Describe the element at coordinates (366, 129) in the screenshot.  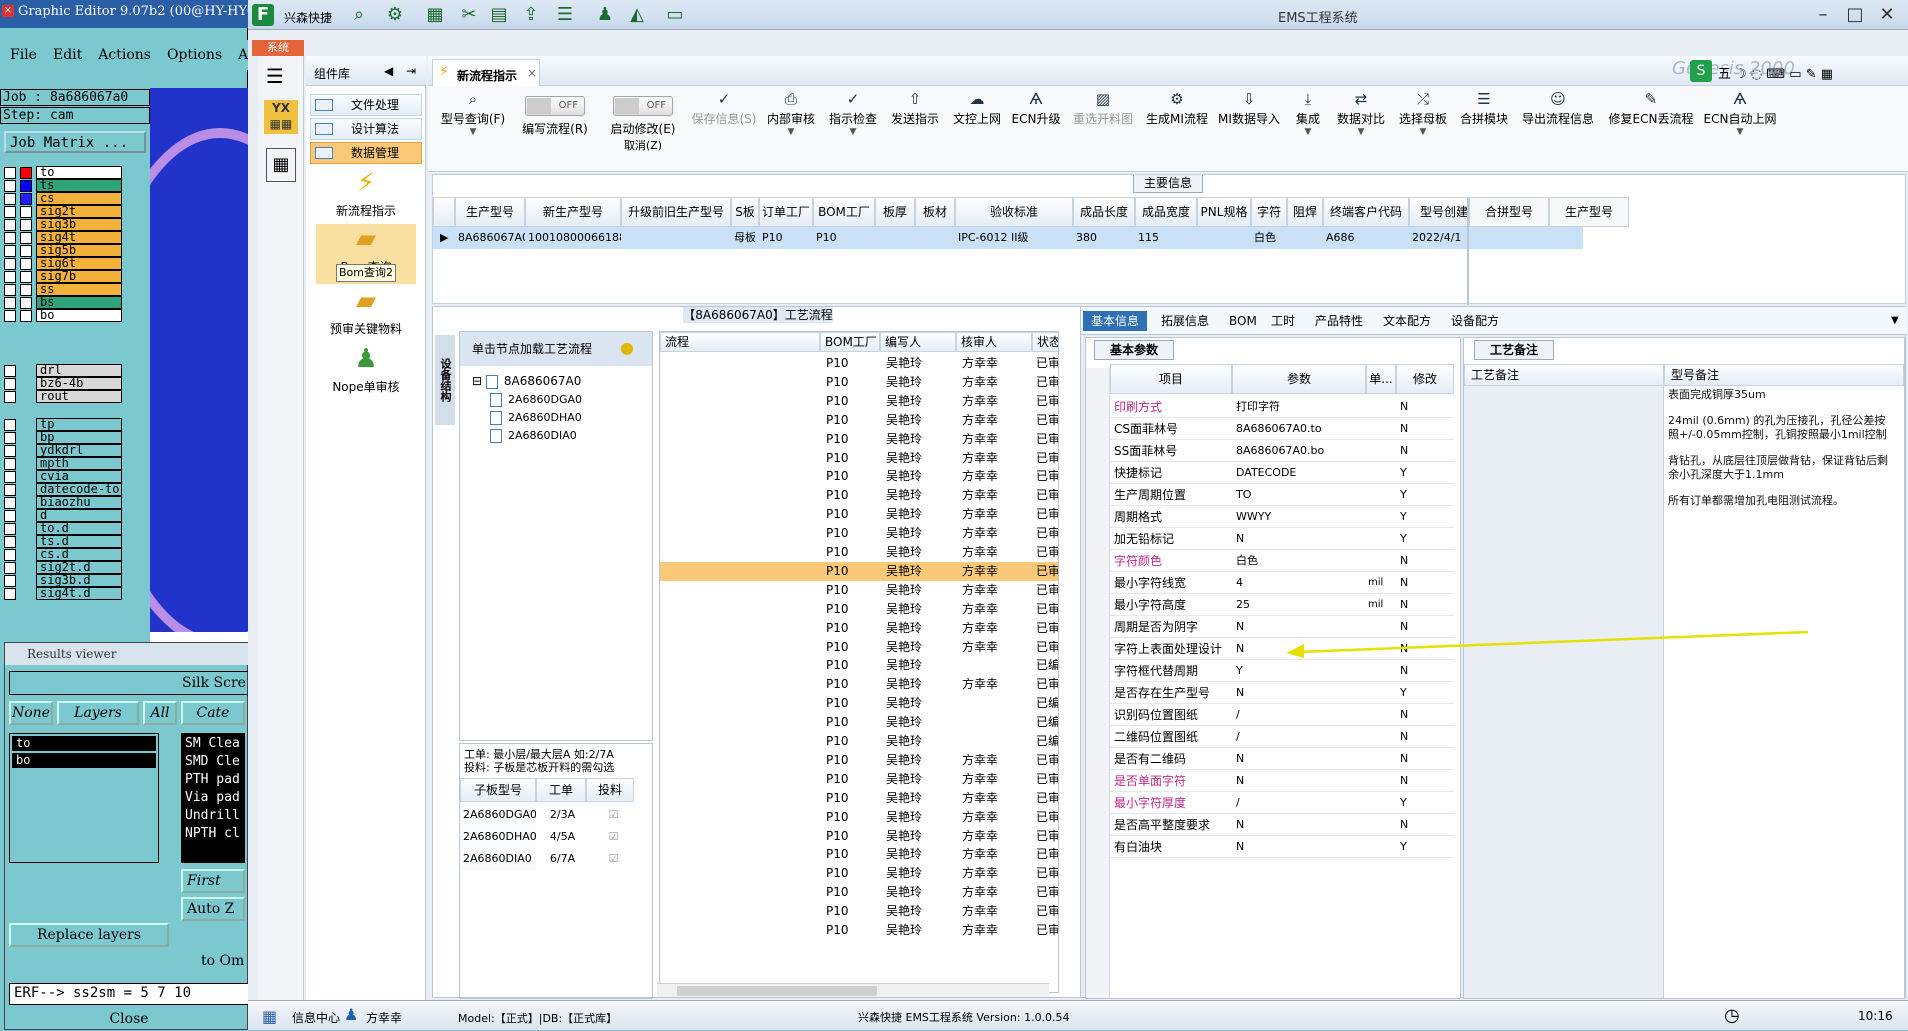
I see `comp-design-algorithm: 设计算法` at that location.